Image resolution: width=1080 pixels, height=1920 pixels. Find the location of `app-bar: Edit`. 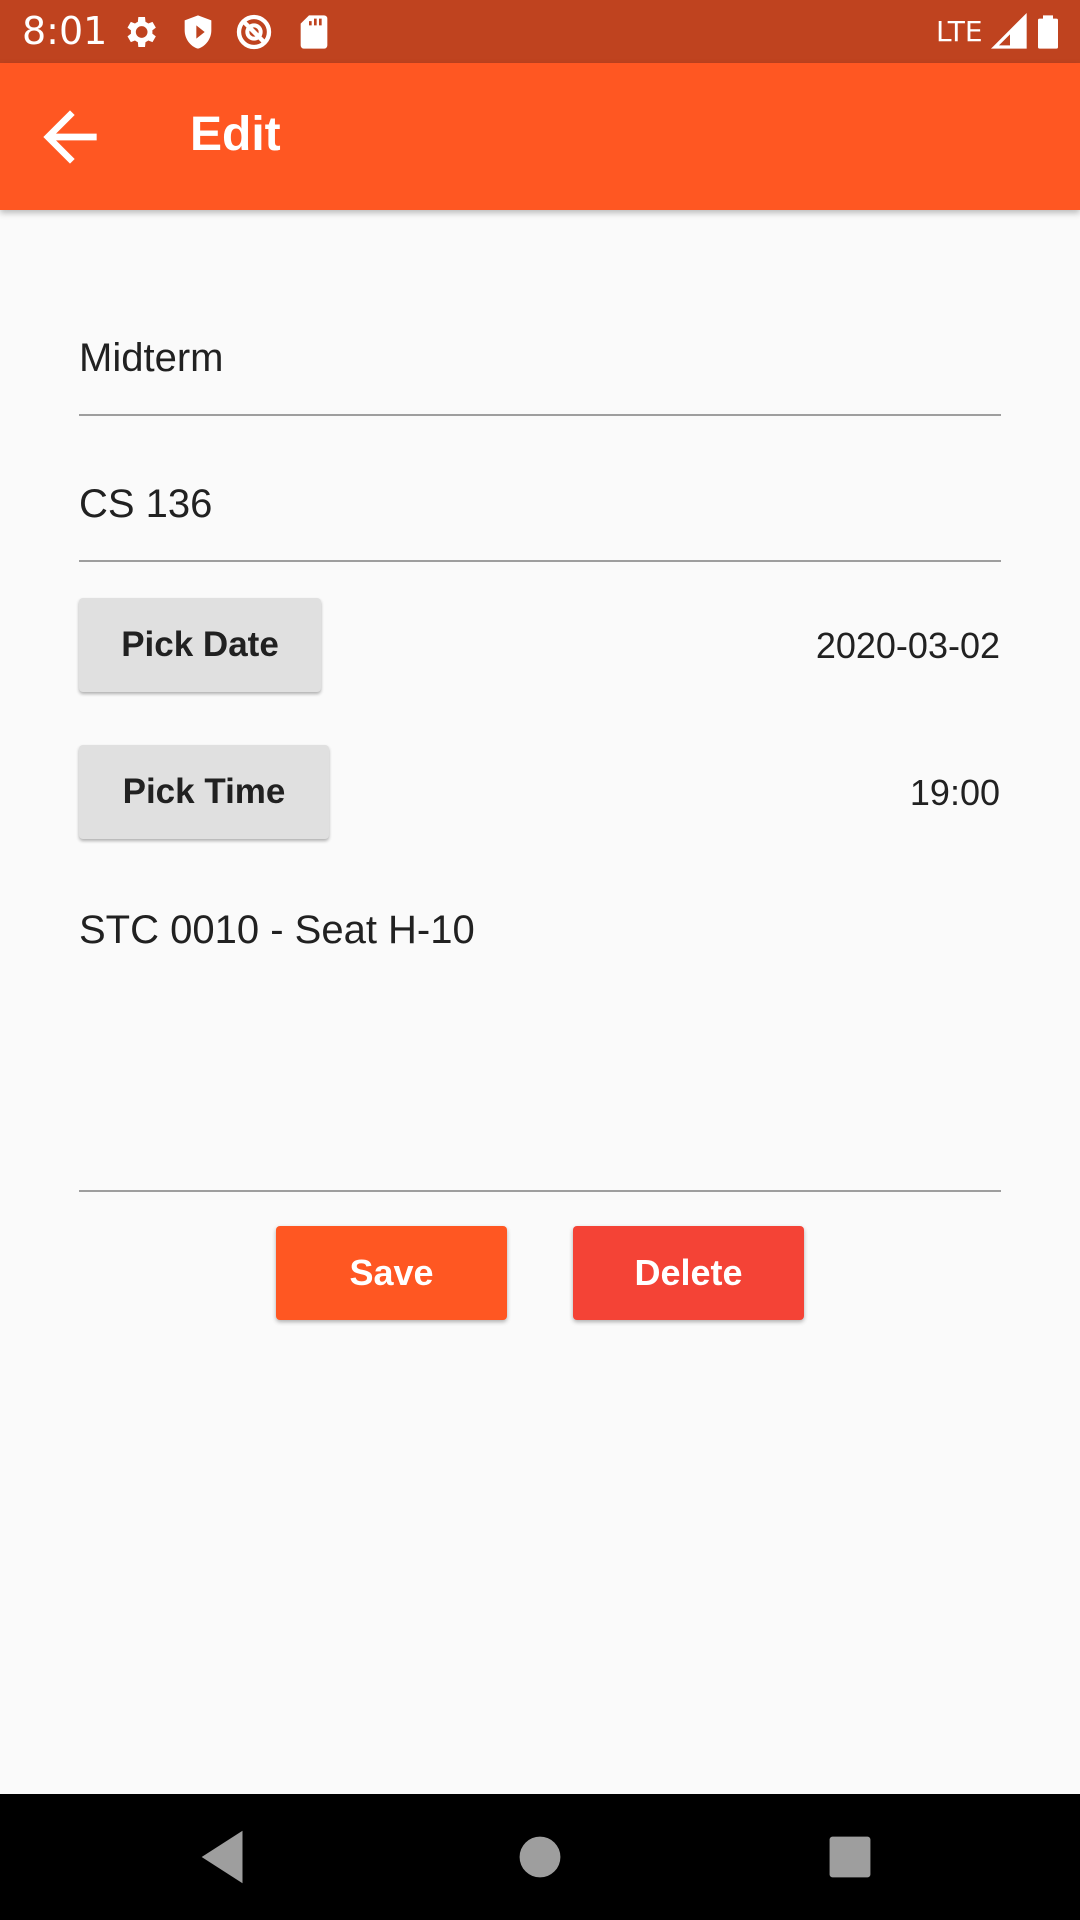

app-bar: Edit is located at coordinates (540, 136).